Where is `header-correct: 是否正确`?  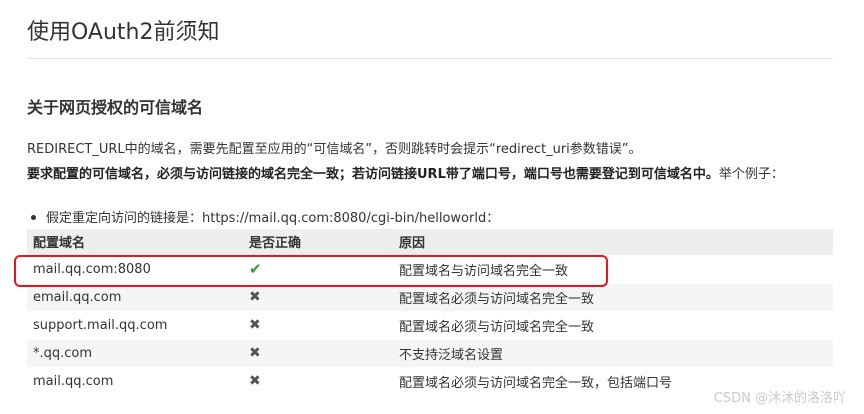 header-correct: 是否正确 is located at coordinates (318, 242).